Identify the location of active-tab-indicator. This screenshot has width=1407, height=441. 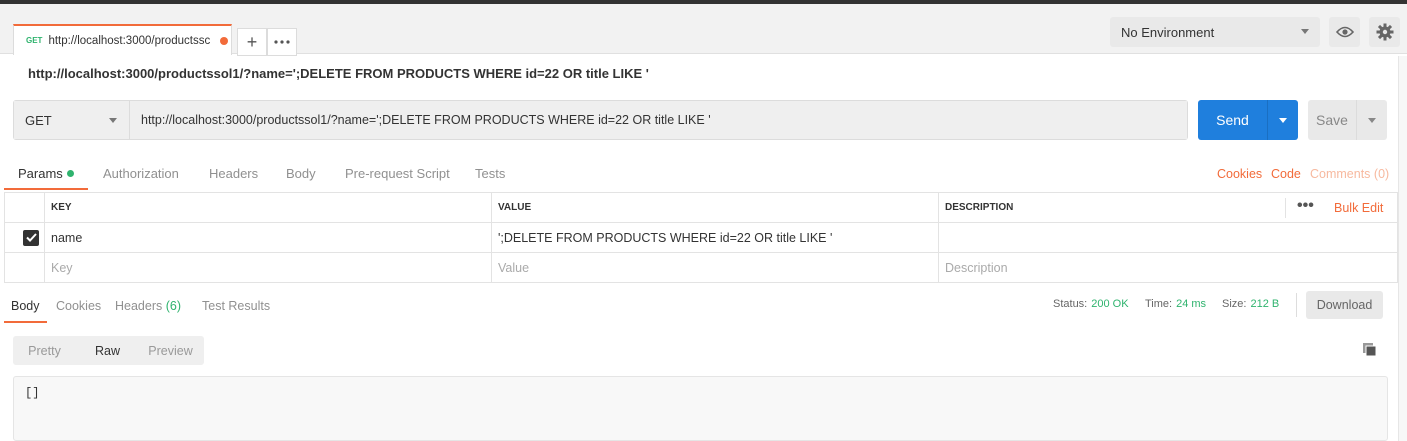
(46, 189).